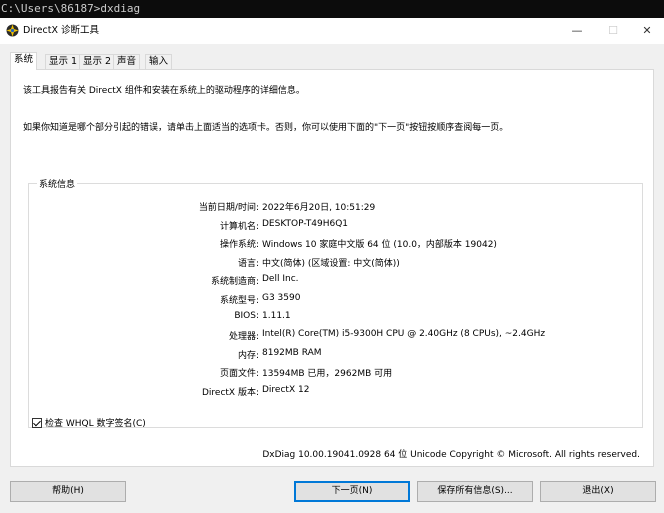  What do you see at coordinates (336, 281) in the screenshot?
I see `info-row-manufacturer: 系统制造商: Dell Inc.` at bounding box center [336, 281].